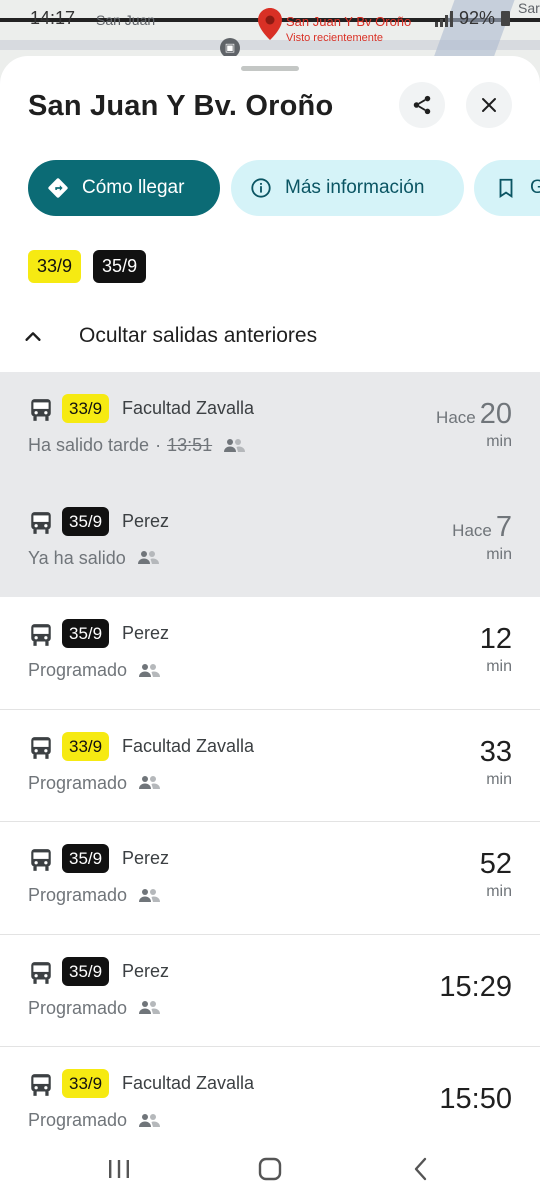  I want to click on departure-row: 35/9 Perez Programado 12 min, so click(270, 653).